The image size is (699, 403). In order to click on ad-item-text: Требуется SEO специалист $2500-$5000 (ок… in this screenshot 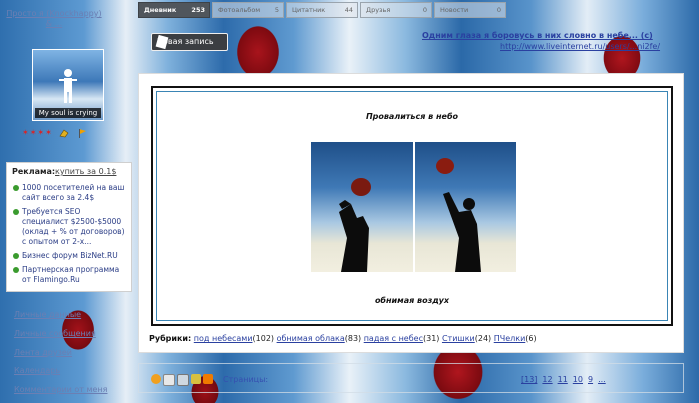, I will do `click(74, 227)`.